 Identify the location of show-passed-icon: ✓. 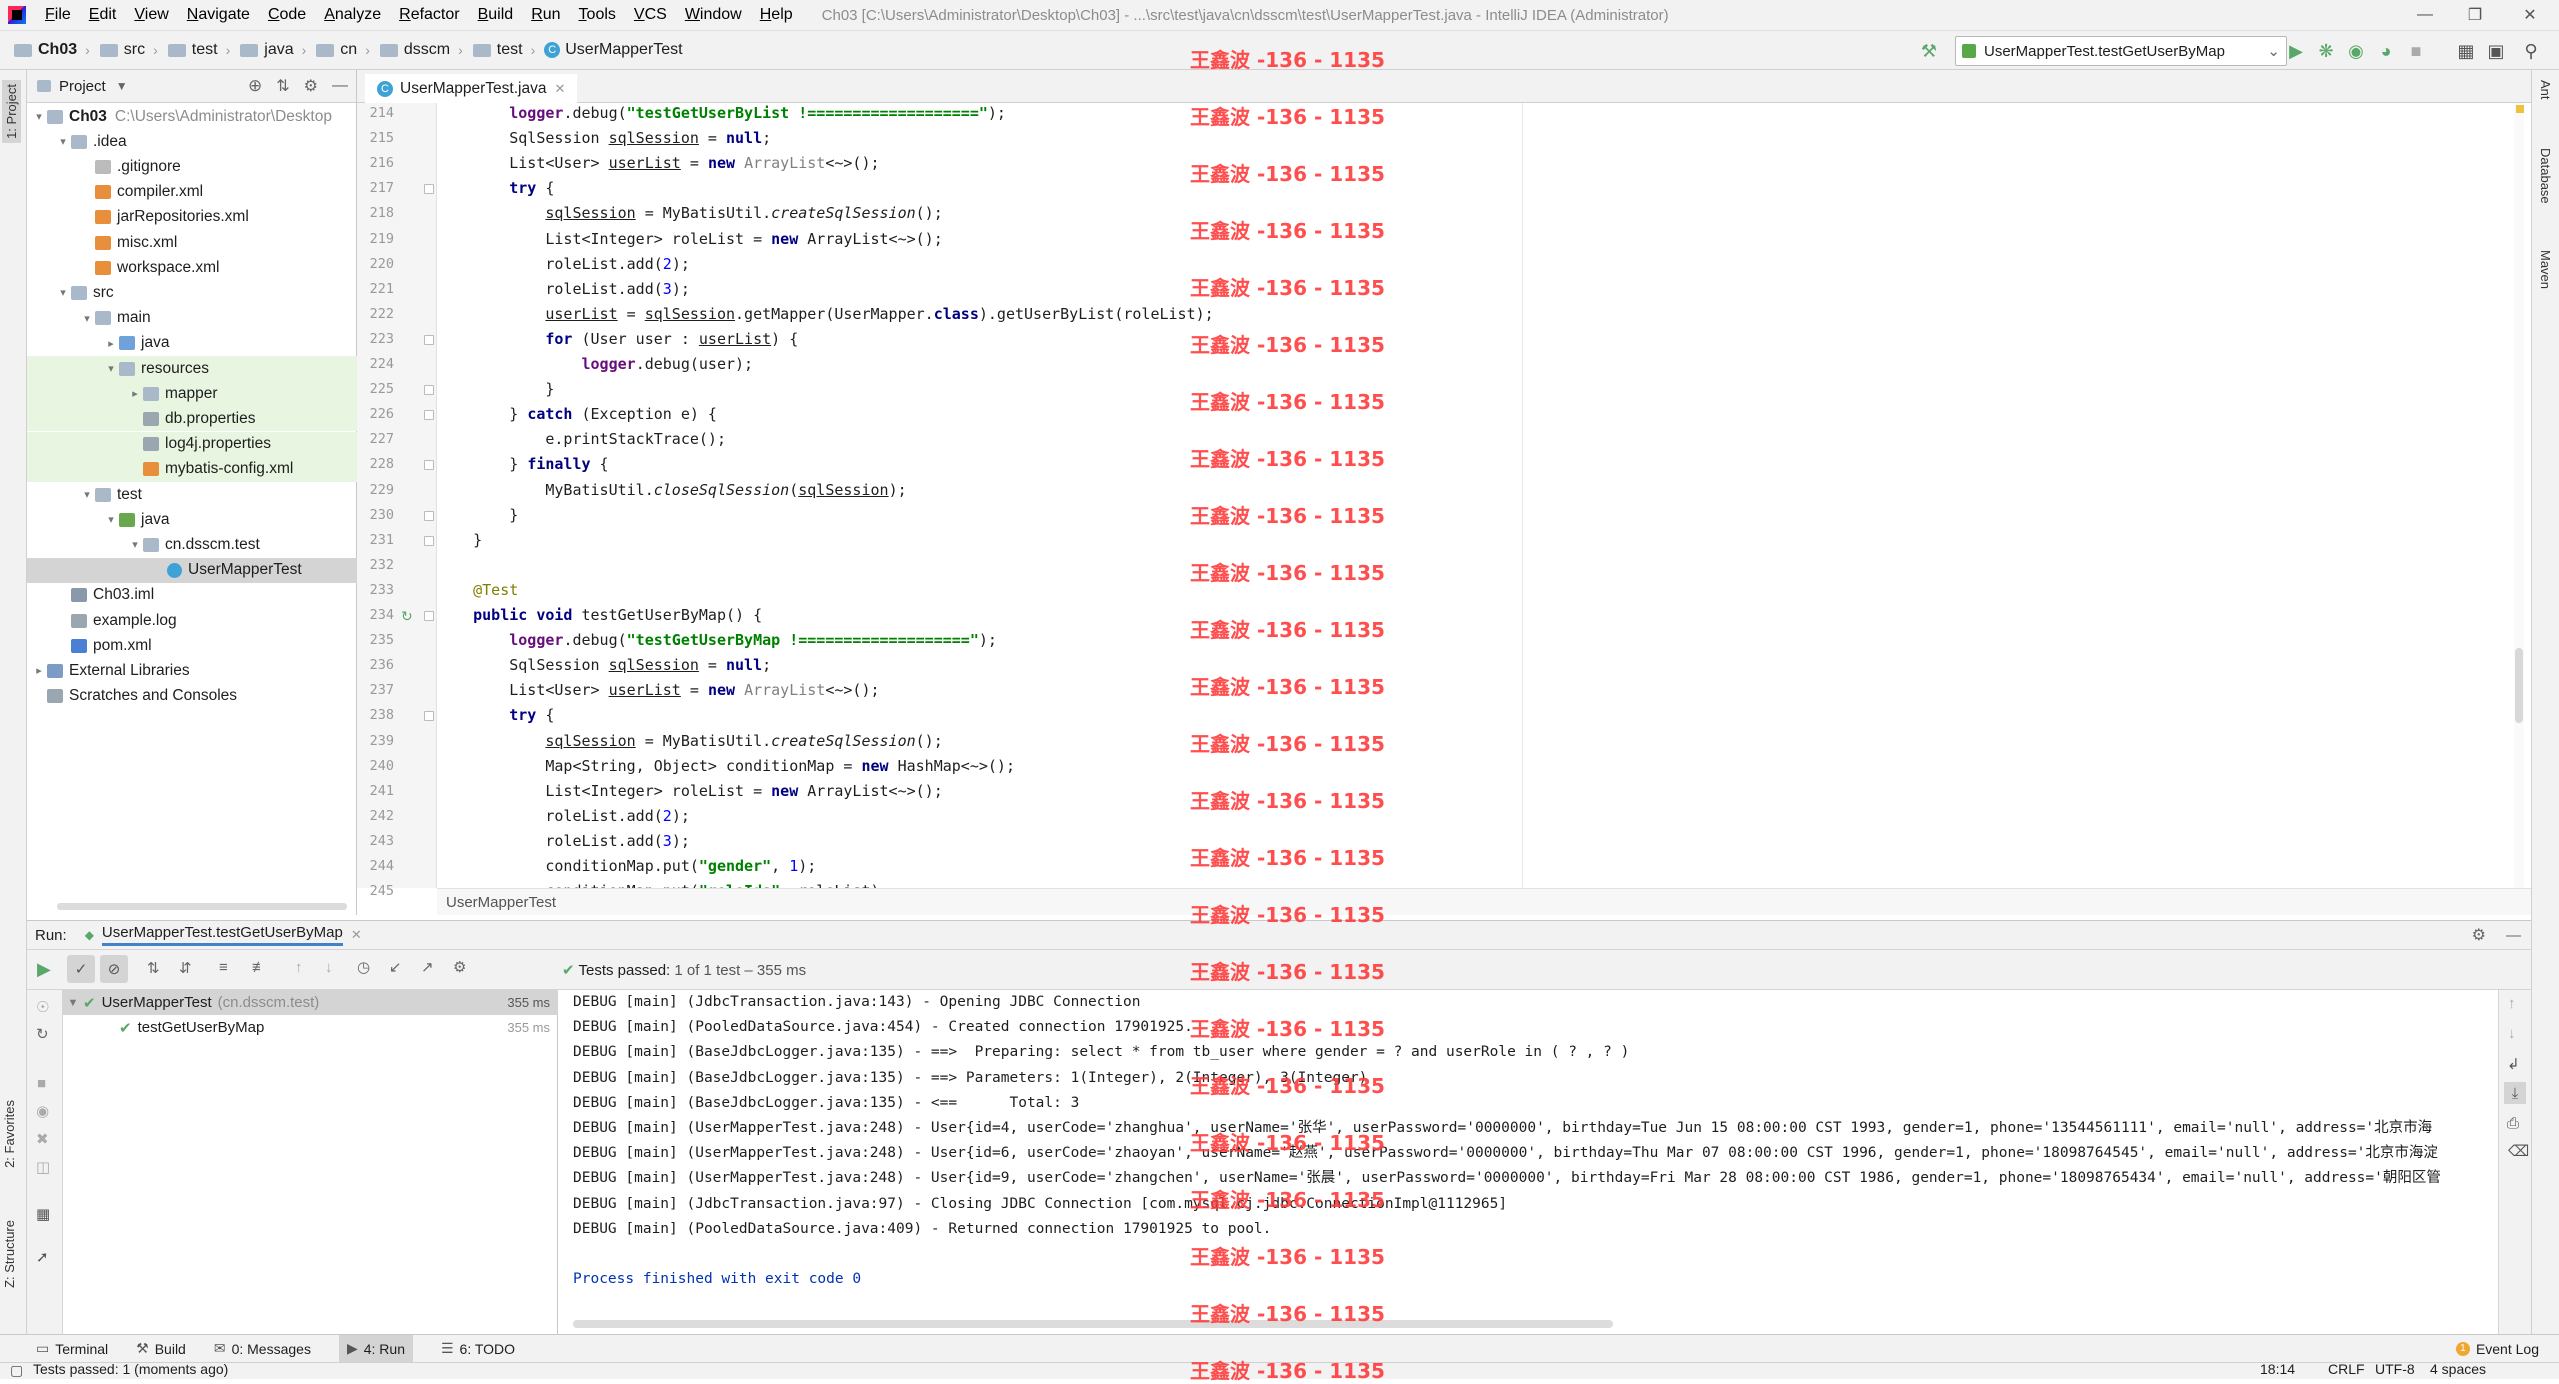
(81, 969).